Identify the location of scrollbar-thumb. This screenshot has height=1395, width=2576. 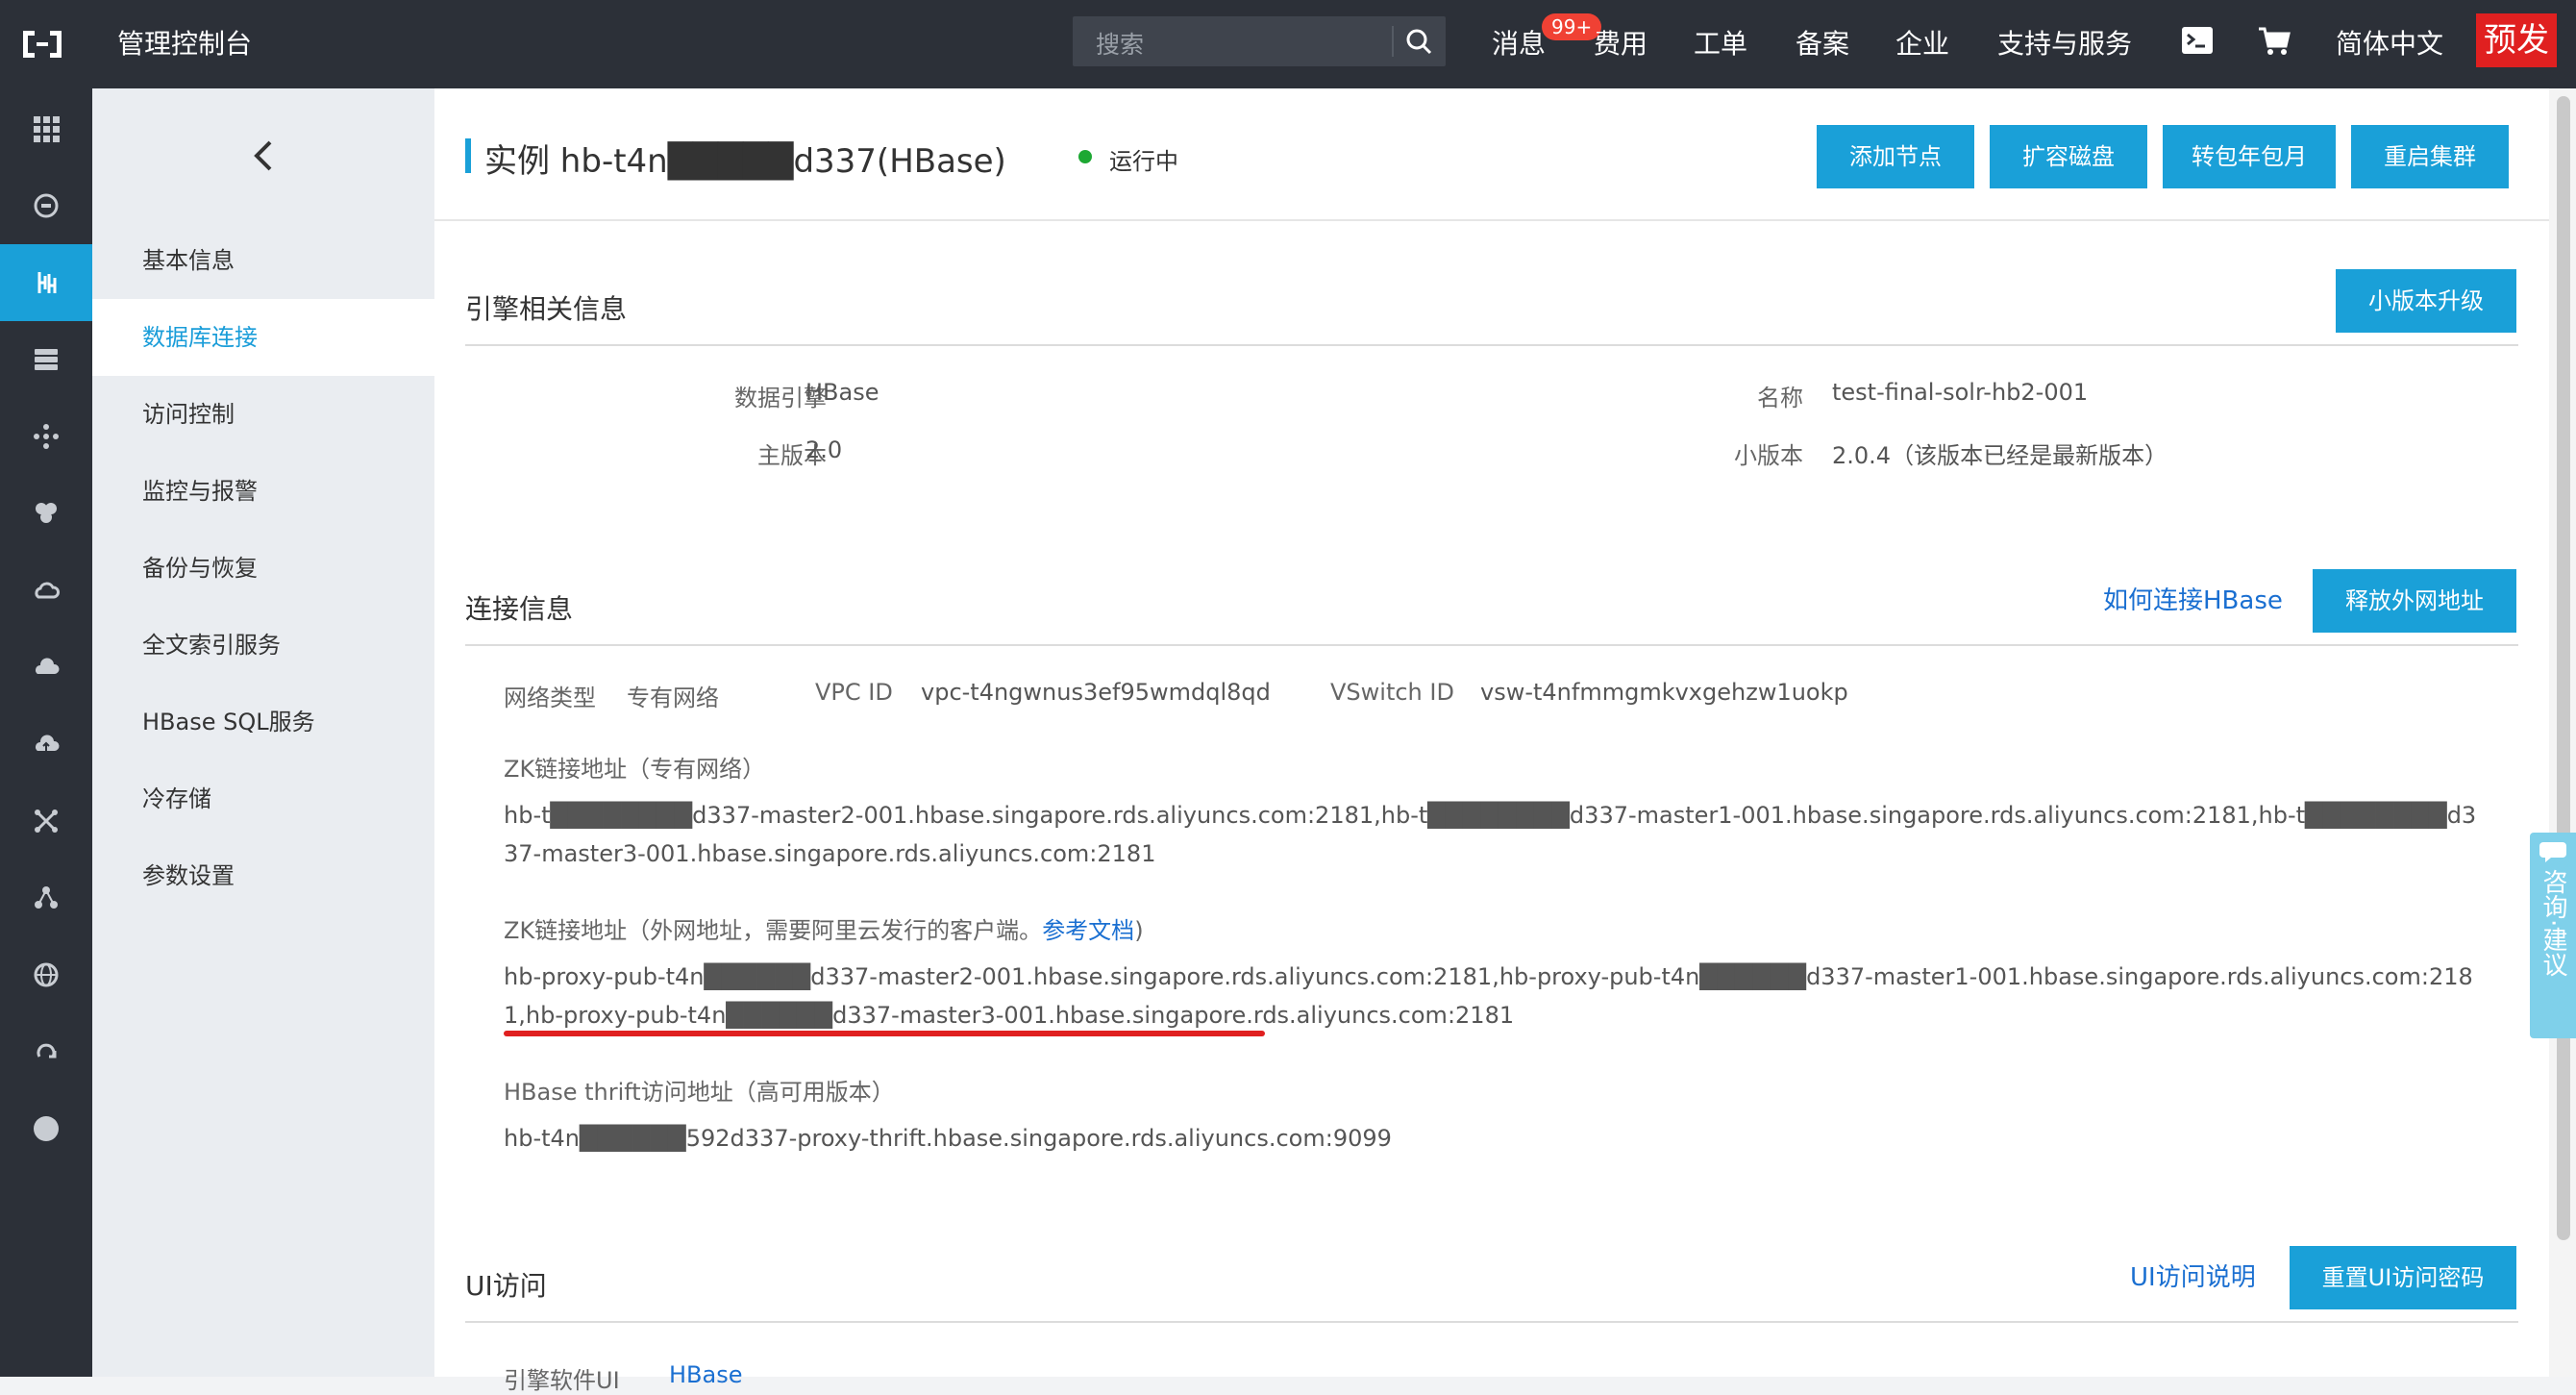
(2563, 668).